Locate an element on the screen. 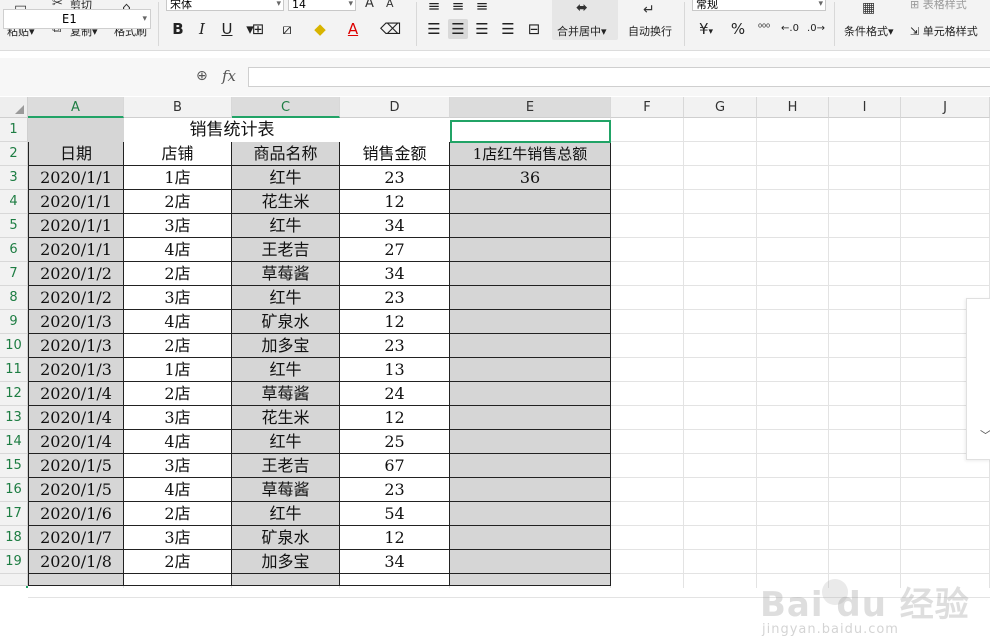 This screenshot has width=990, height=637. row-header-9: 9 is located at coordinates (14, 322).